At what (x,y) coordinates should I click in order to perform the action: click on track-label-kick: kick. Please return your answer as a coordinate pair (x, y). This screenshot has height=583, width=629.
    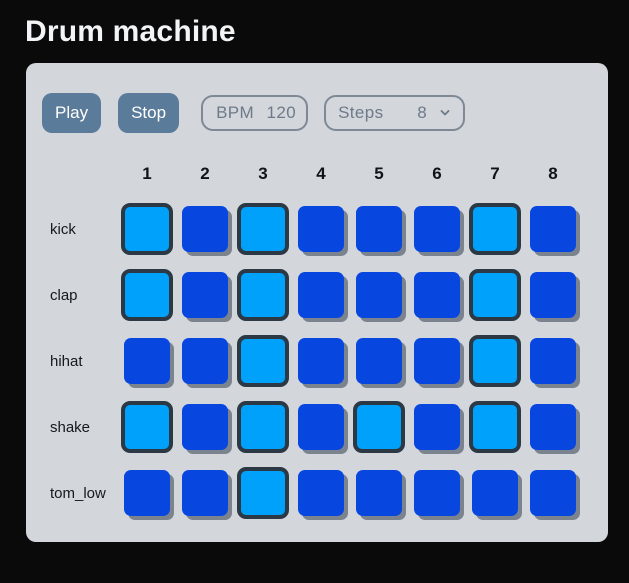
    Looking at the image, I should click on (63, 229).